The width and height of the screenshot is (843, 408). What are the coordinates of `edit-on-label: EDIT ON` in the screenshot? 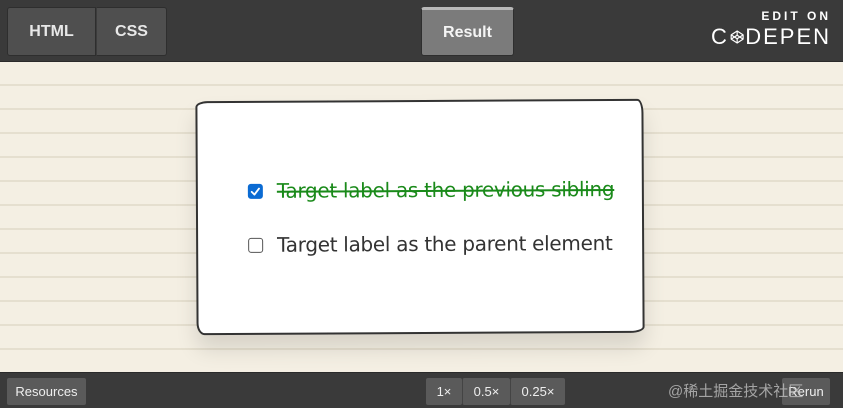 It's located at (796, 16).